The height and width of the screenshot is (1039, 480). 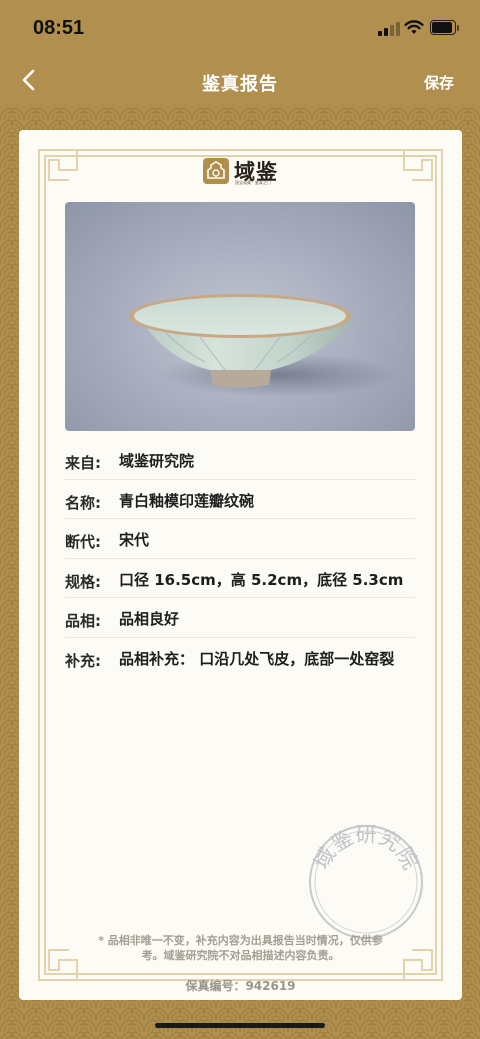 I want to click on detail-label: 规格:, so click(x=83, y=581).